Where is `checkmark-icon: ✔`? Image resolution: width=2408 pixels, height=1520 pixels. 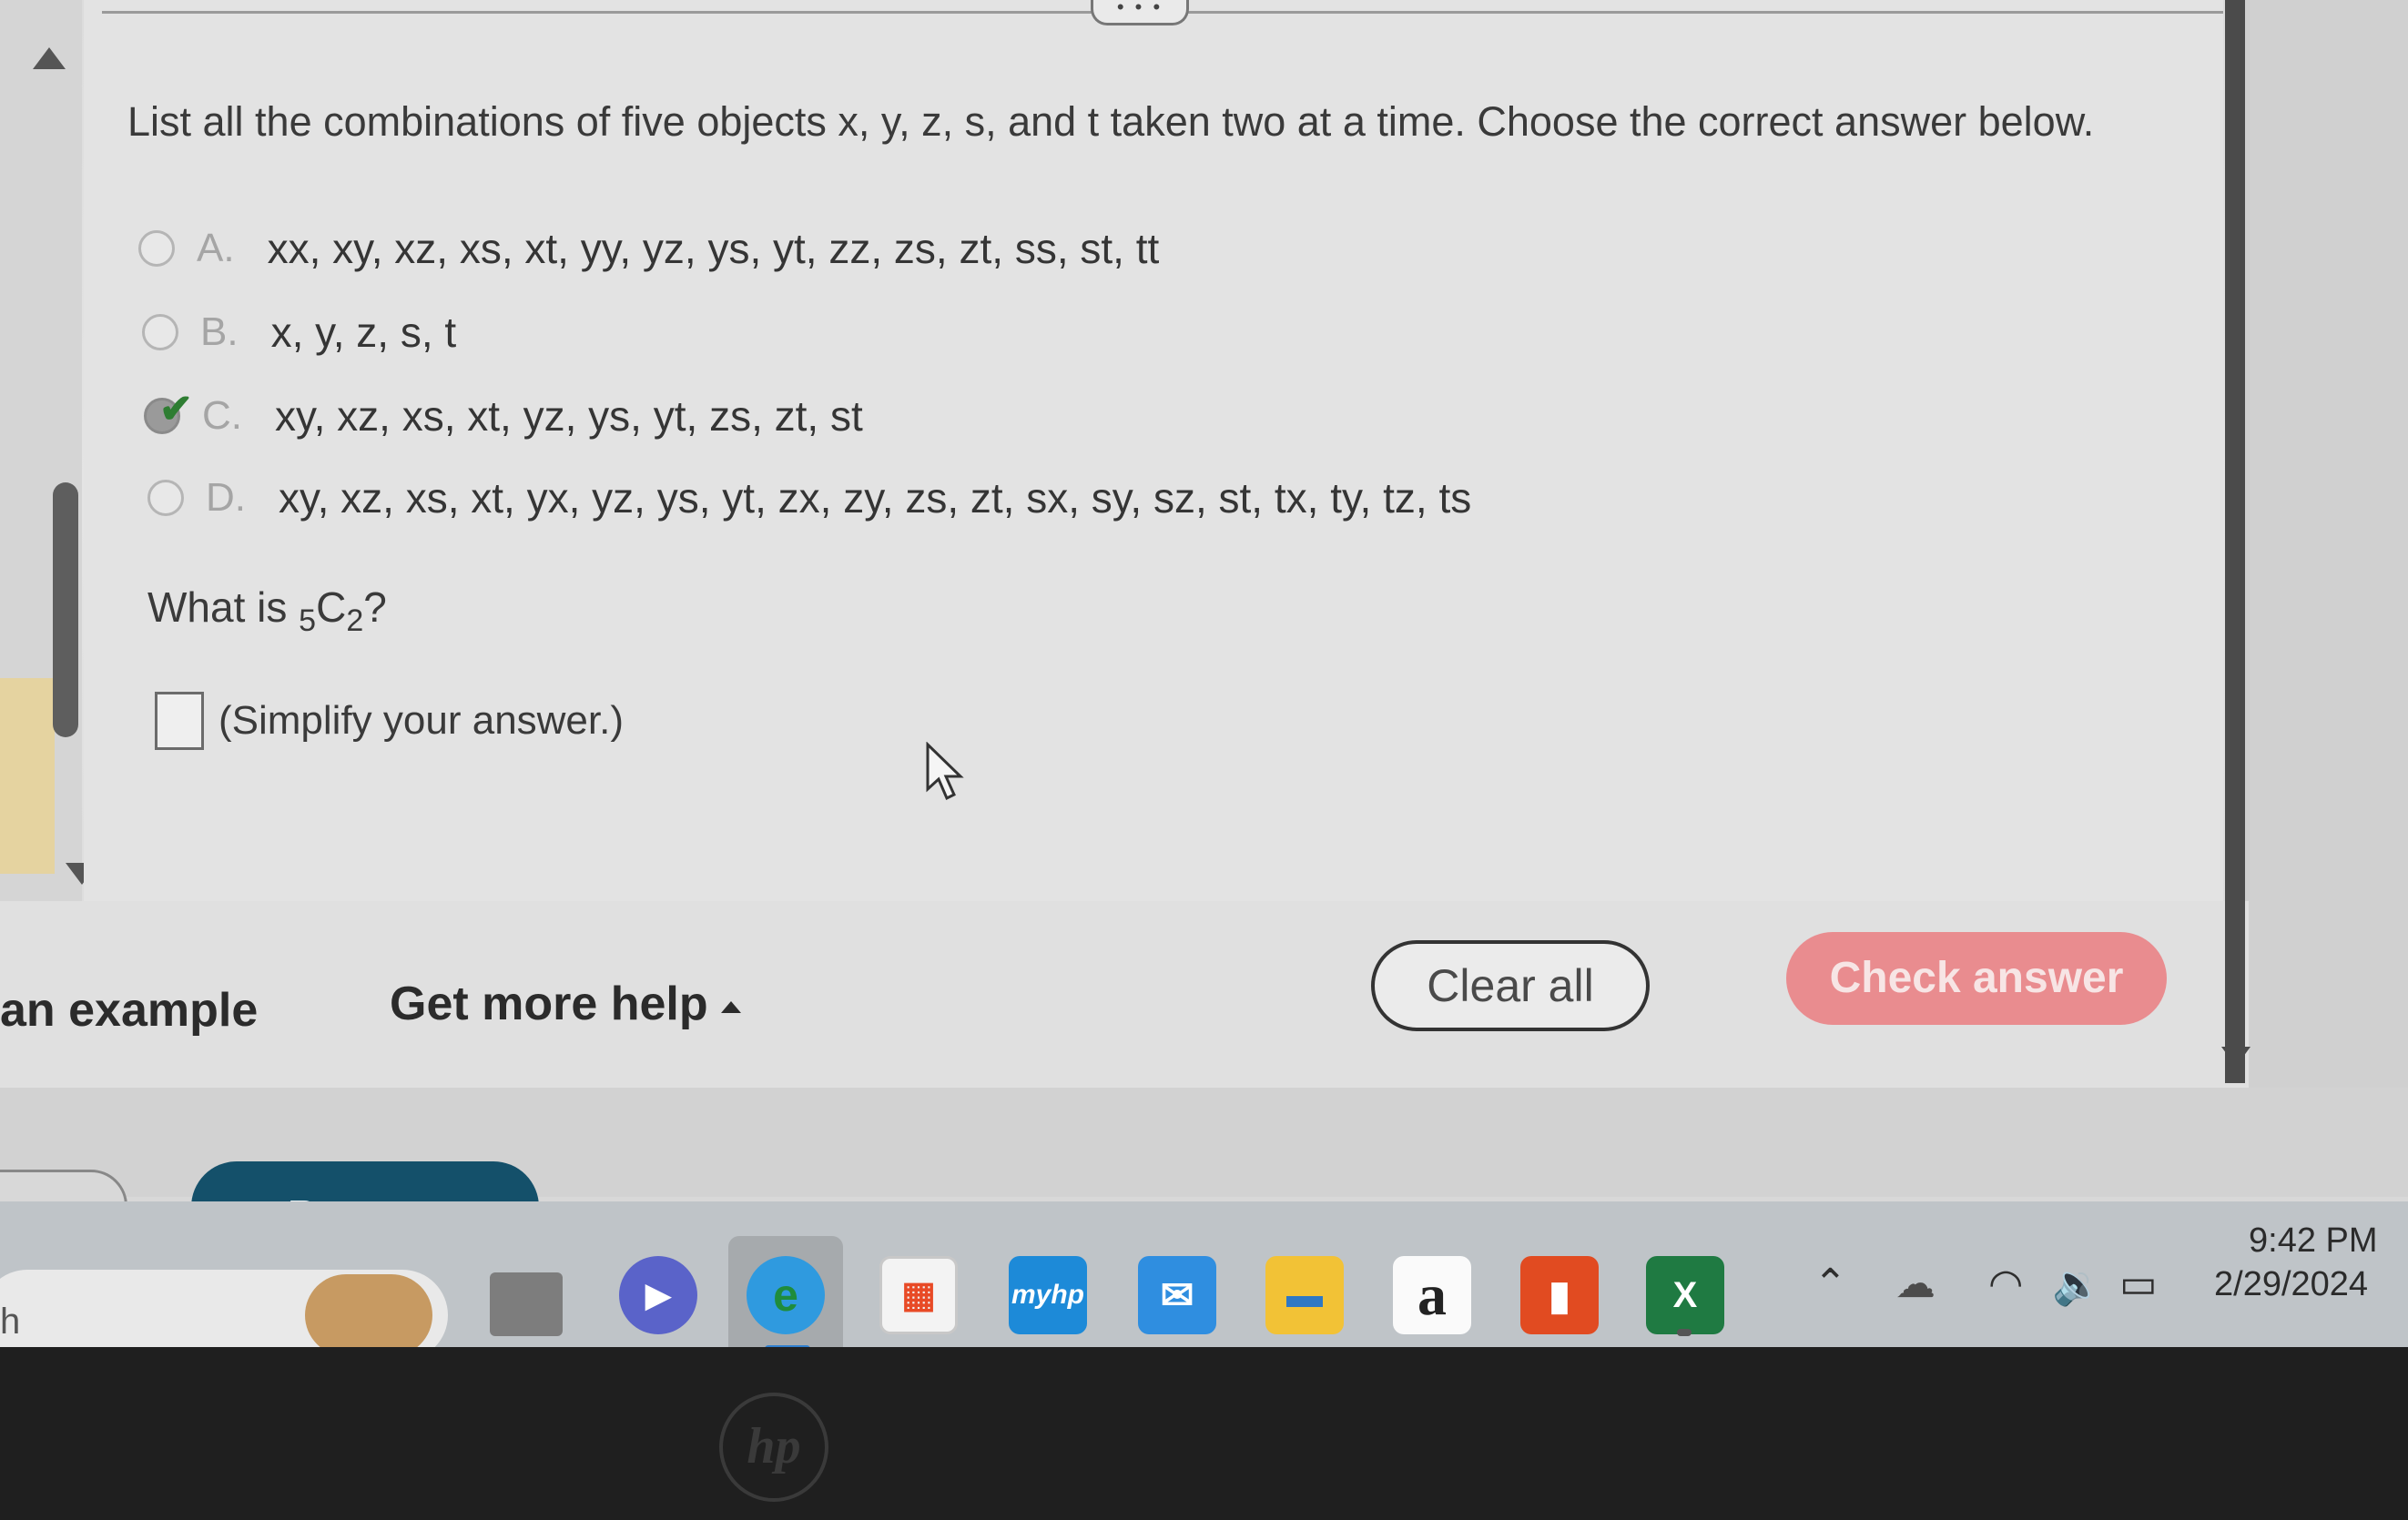 checkmark-icon: ✔ is located at coordinates (176, 409).